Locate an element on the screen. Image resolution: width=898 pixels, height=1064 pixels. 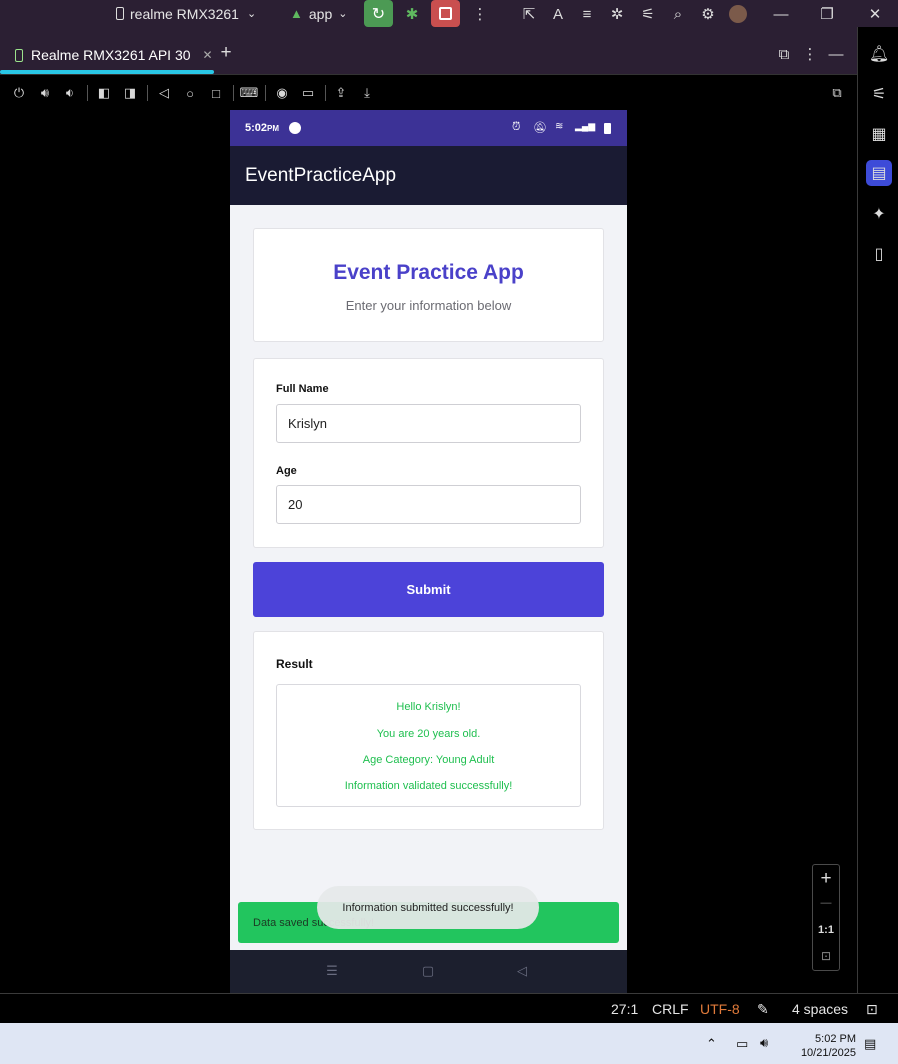
volume-icon: 🔊︎ is located at coordinates (764, 1043).